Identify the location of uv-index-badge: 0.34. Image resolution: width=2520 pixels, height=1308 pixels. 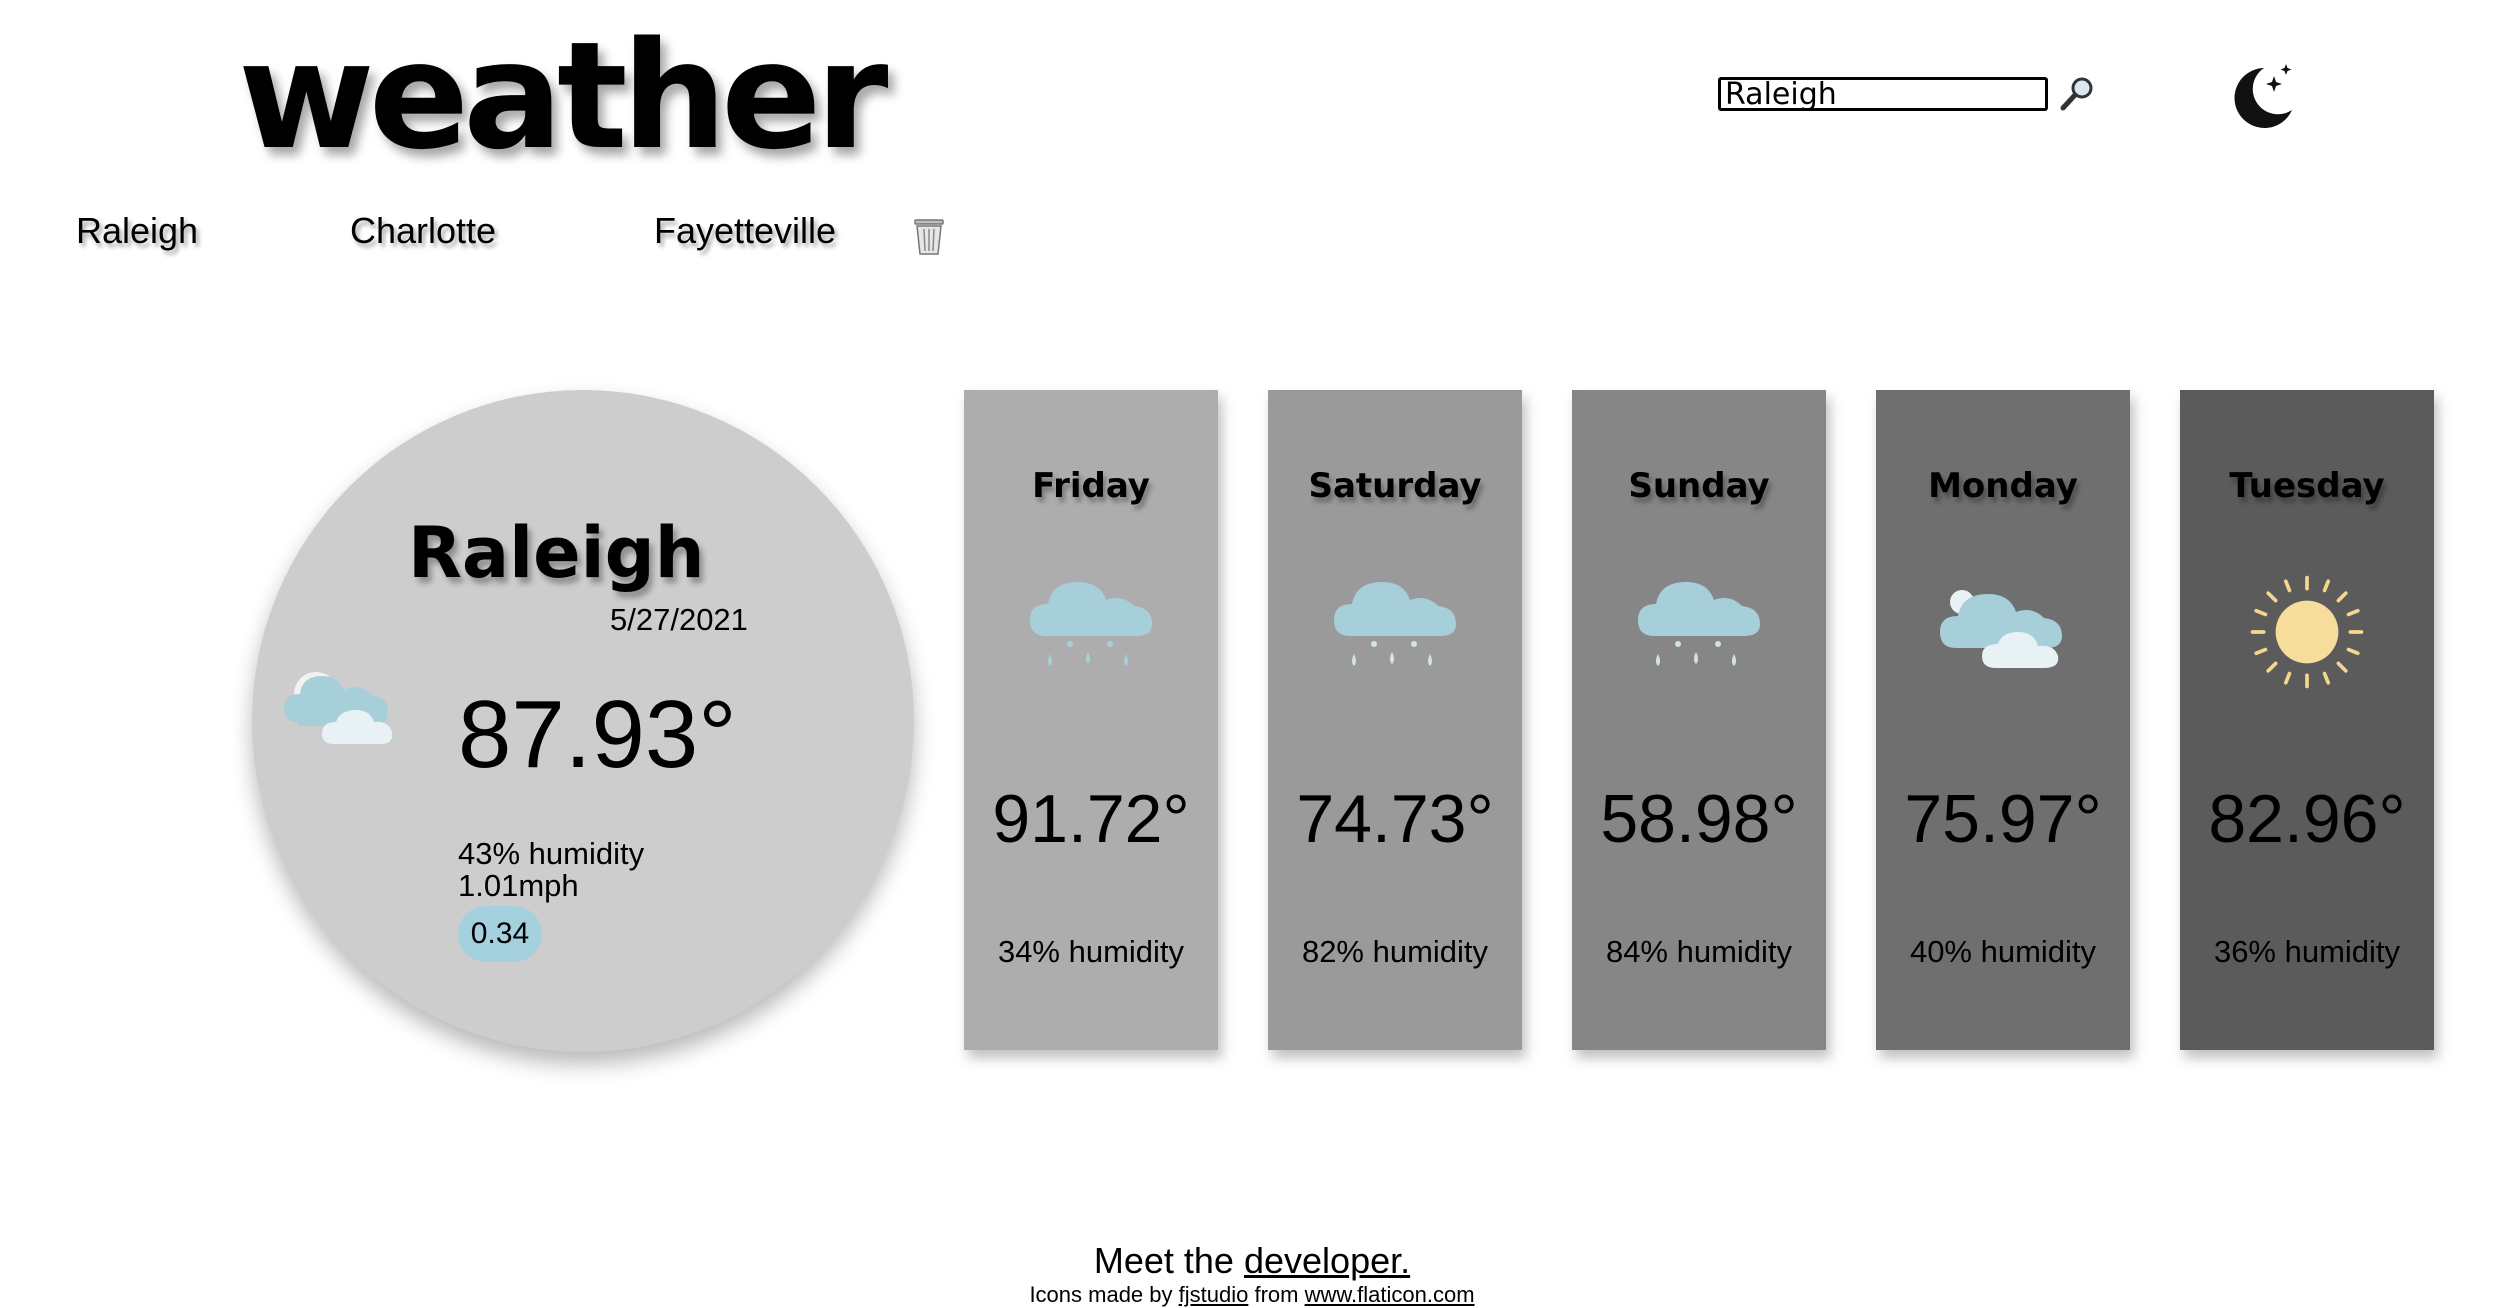
(500, 934).